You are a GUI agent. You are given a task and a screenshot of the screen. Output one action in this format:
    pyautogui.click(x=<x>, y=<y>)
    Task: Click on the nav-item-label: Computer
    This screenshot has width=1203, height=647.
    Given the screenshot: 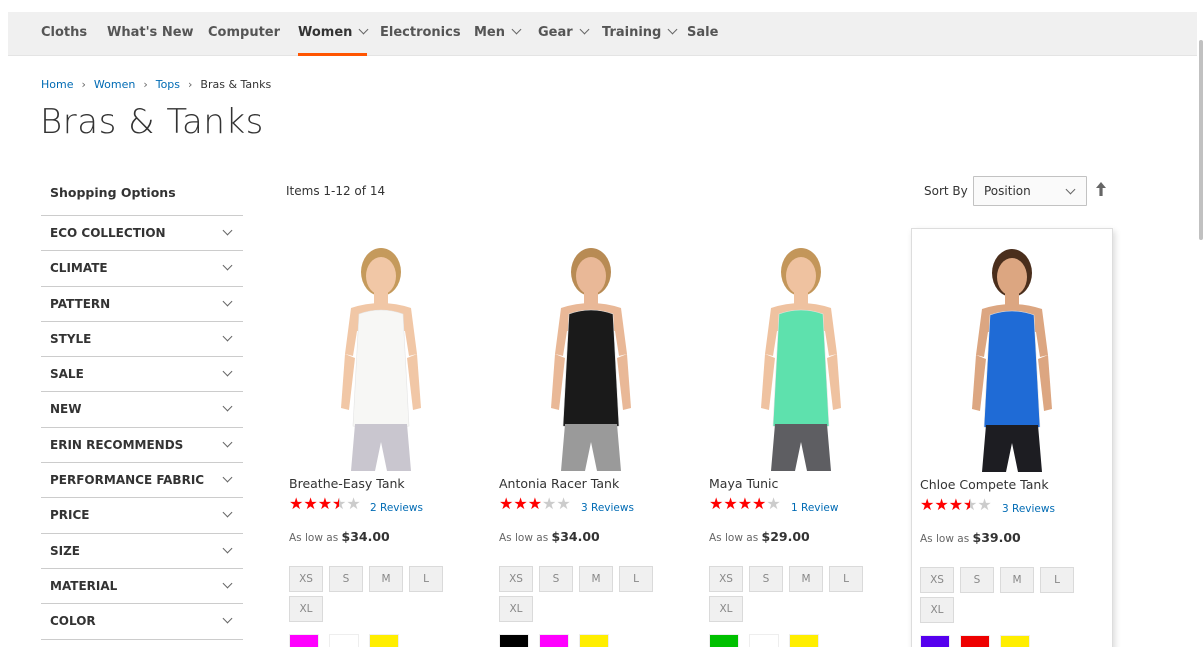 What is the action you would take?
    pyautogui.click(x=244, y=32)
    